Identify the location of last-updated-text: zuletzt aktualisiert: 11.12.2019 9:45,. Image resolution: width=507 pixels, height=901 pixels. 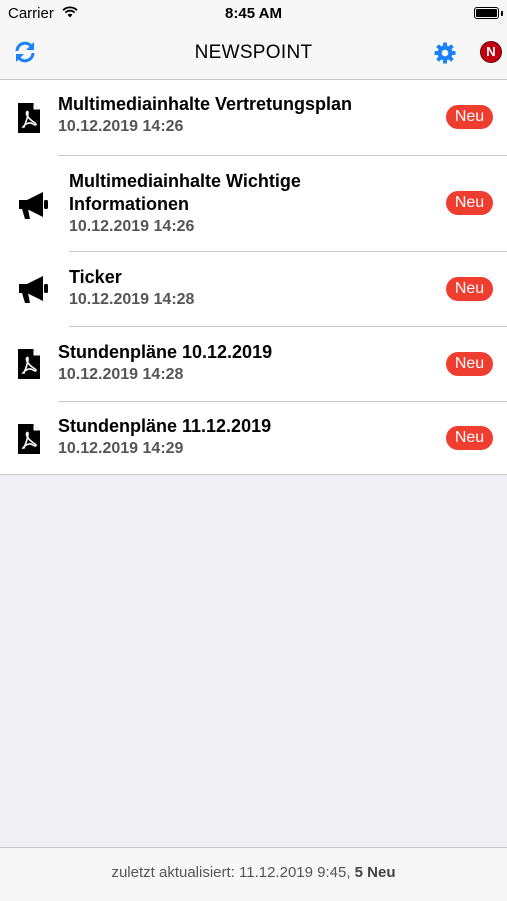
(231, 872).